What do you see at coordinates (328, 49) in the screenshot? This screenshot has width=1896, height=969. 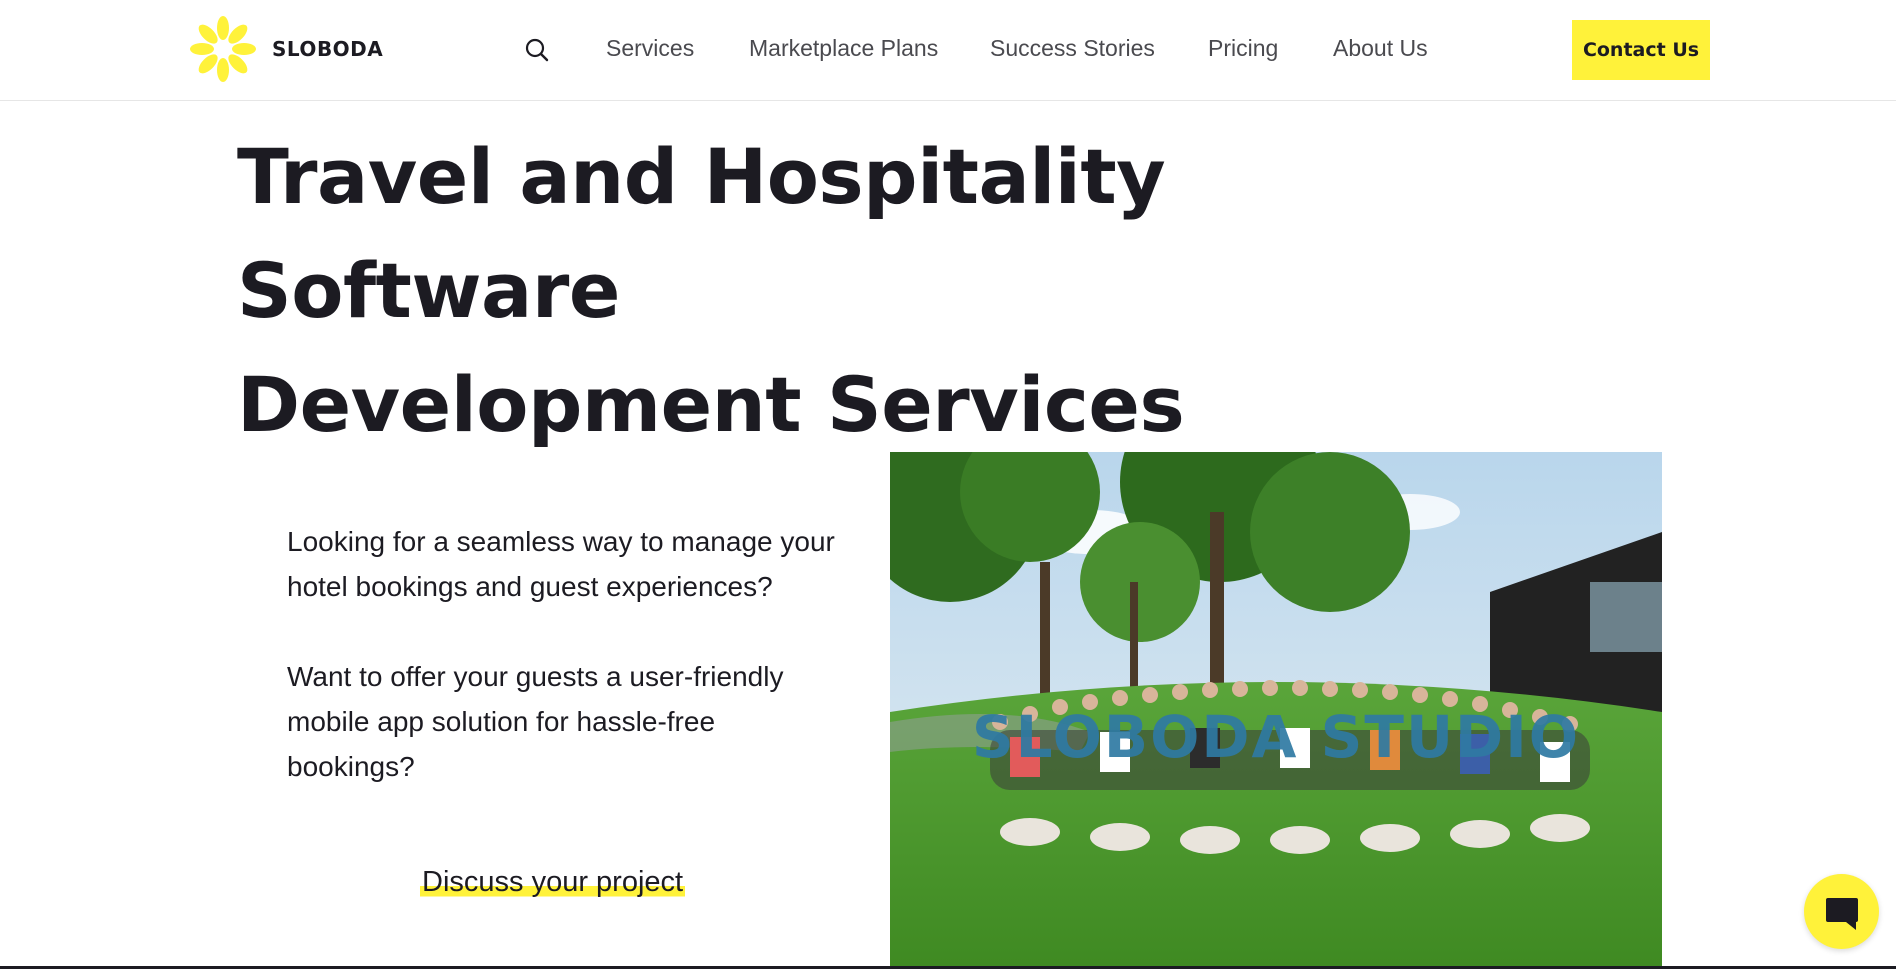 I see `brand-name: SLOBODA` at bounding box center [328, 49].